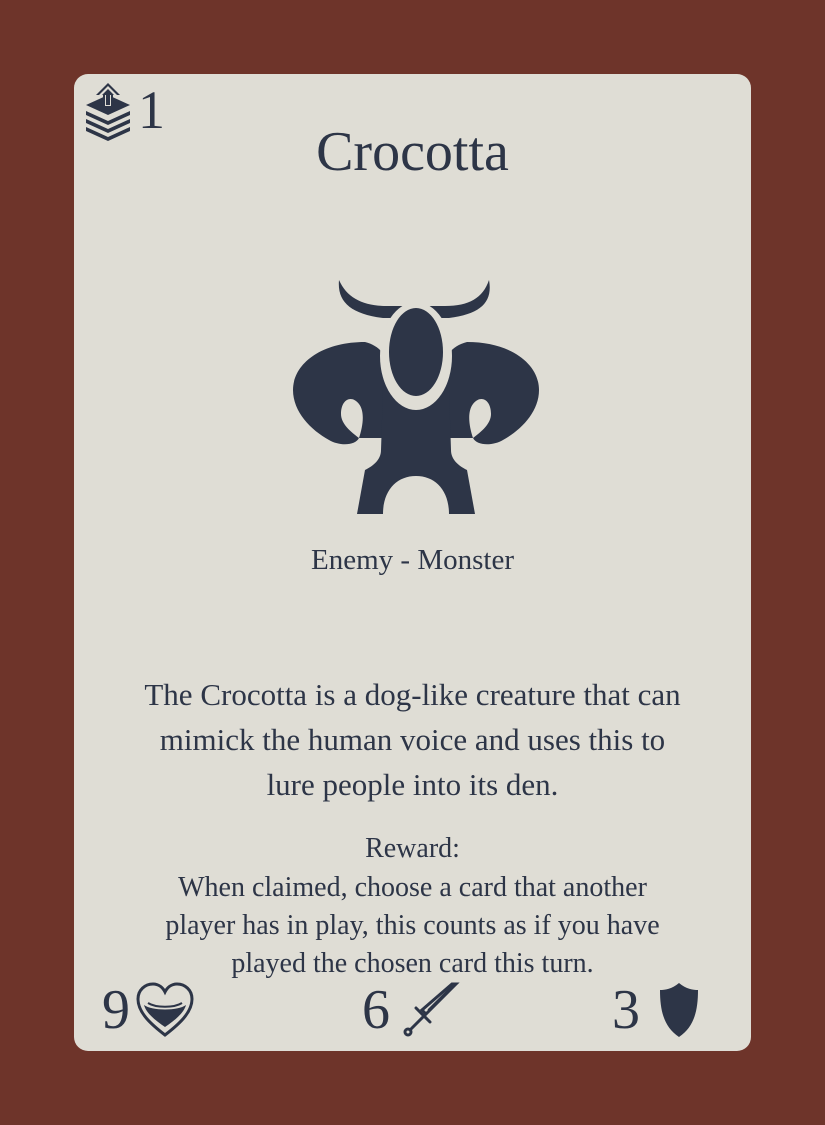  Describe the element at coordinates (416, 397) in the screenshot. I see `horned-monster-icon` at that location.